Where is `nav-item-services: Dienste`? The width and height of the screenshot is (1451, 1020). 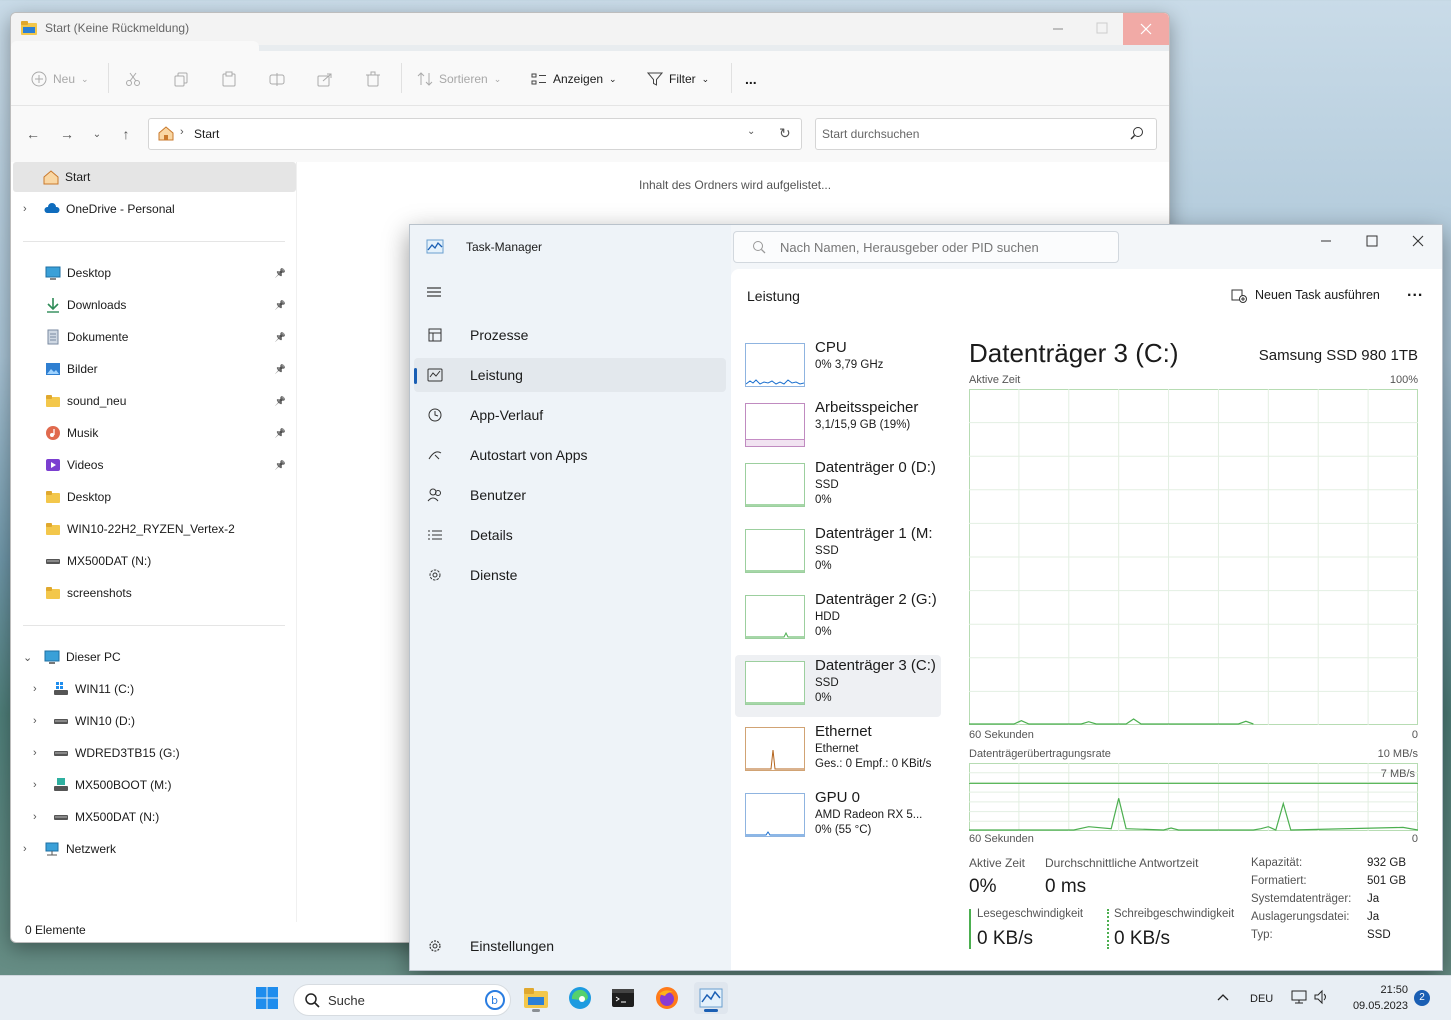 nav-item-services: Dienste is located at coordinates (570, 575).